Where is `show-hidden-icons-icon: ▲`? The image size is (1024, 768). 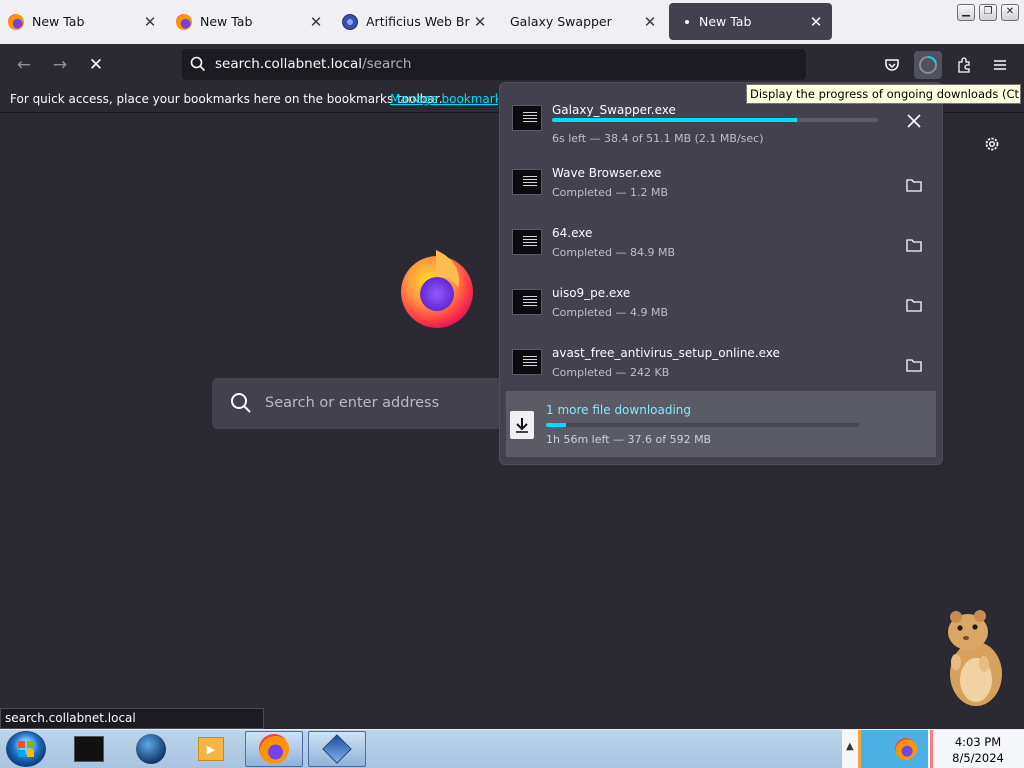
show-hidden-icons-icon: ▲ is located at coordinates (850, 746).